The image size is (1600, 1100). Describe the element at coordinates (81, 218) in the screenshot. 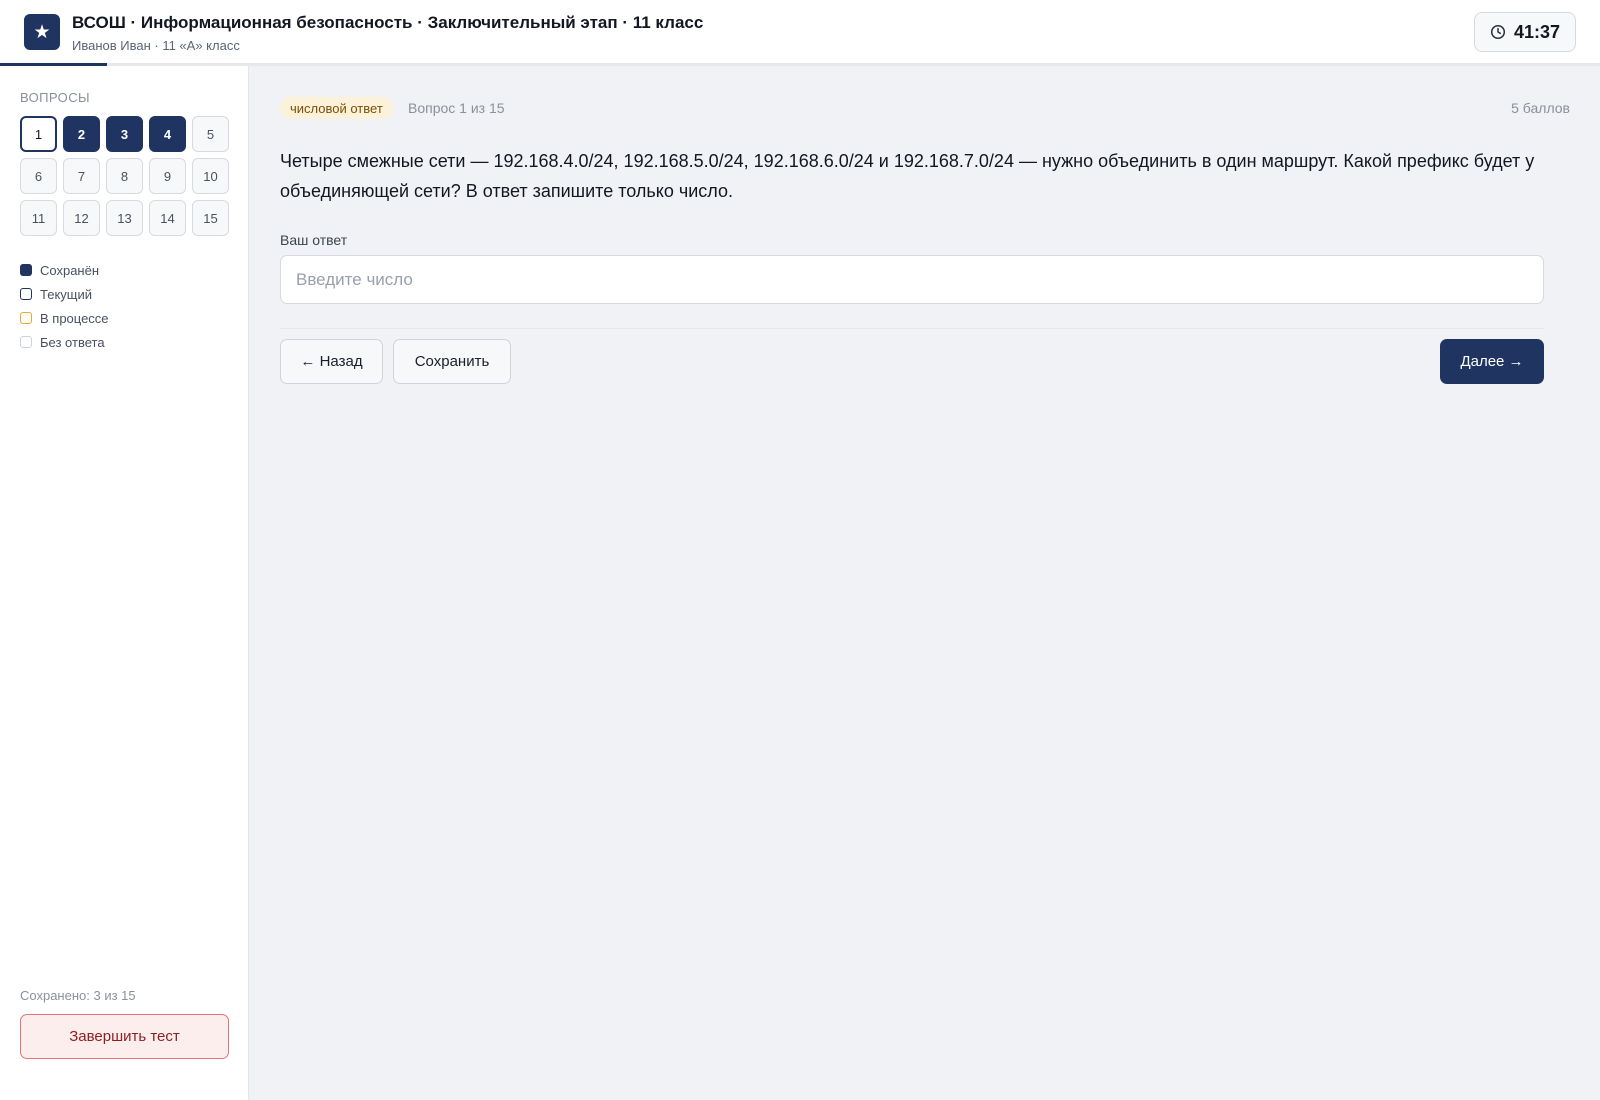

I see `question-button: 12` at that location.